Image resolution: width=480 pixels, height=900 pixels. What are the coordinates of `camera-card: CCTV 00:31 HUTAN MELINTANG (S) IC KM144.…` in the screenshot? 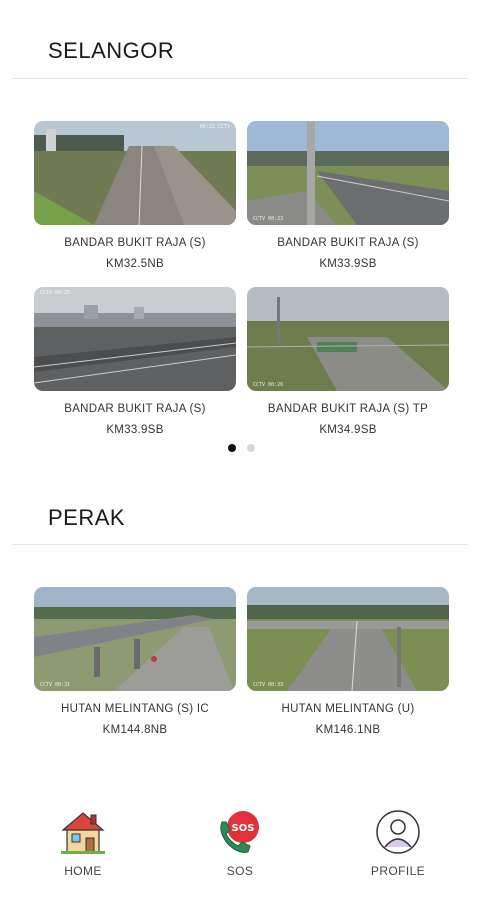 It's located at (135, 661).